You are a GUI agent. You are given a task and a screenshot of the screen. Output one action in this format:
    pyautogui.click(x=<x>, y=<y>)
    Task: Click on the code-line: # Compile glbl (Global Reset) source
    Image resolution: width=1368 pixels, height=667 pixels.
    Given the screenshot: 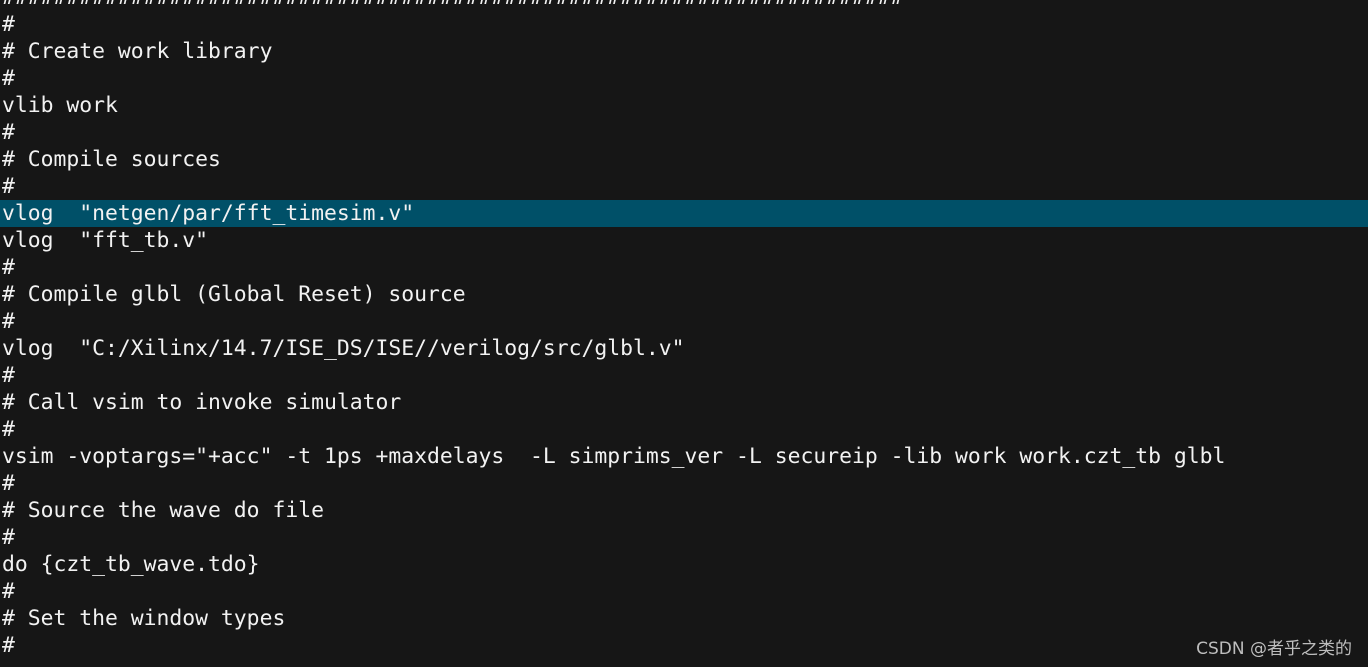 What is the action you would take?
    pyautogui.click(x=685, y=294)
    